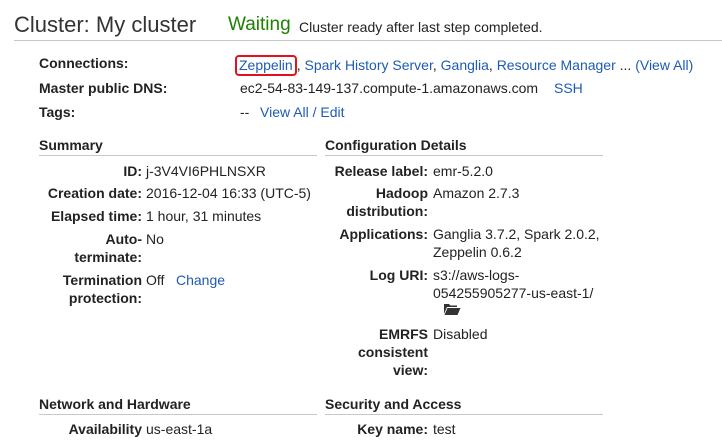 This screenshot has height=444, width=722. Describe the element at coordinates (132, 171) in the screenshot. I see `id-label: ID:` at that location.